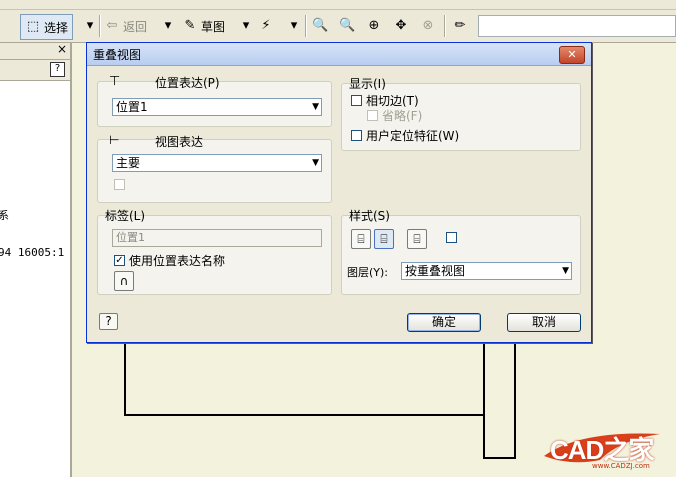 The height and width of the screenshot is (477, 676). I want to click on zoom-button: ⊕, so click(374, 26).